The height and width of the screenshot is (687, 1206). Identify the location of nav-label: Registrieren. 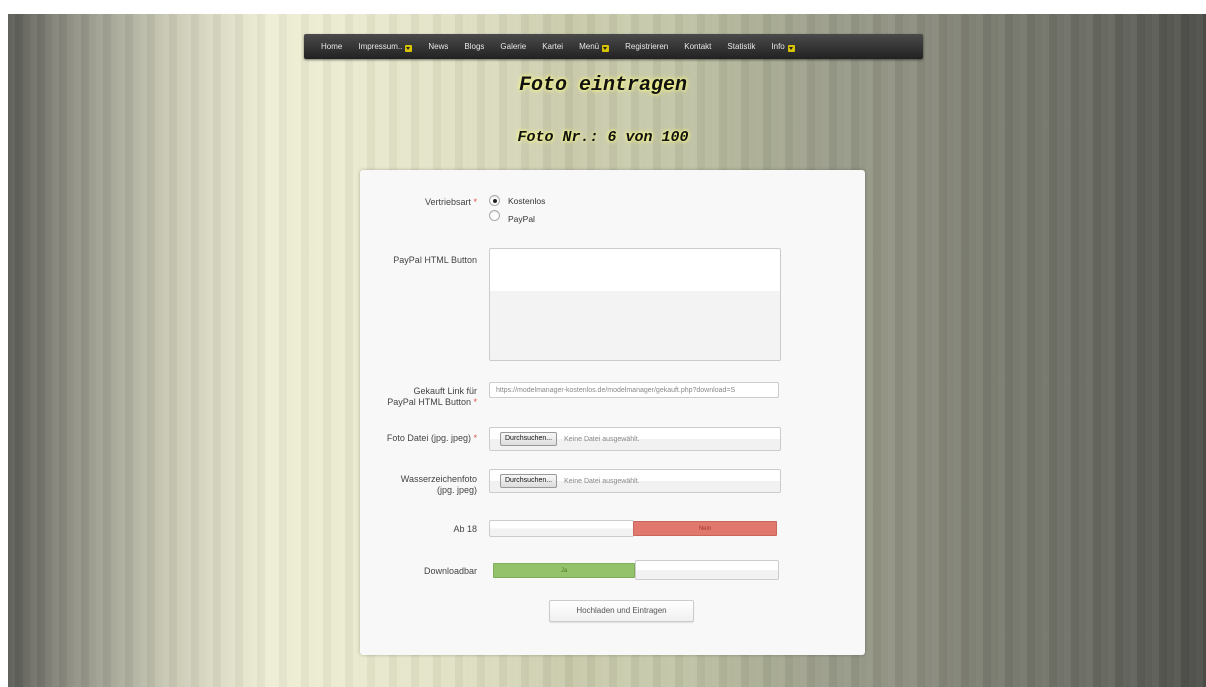
(647, 46).